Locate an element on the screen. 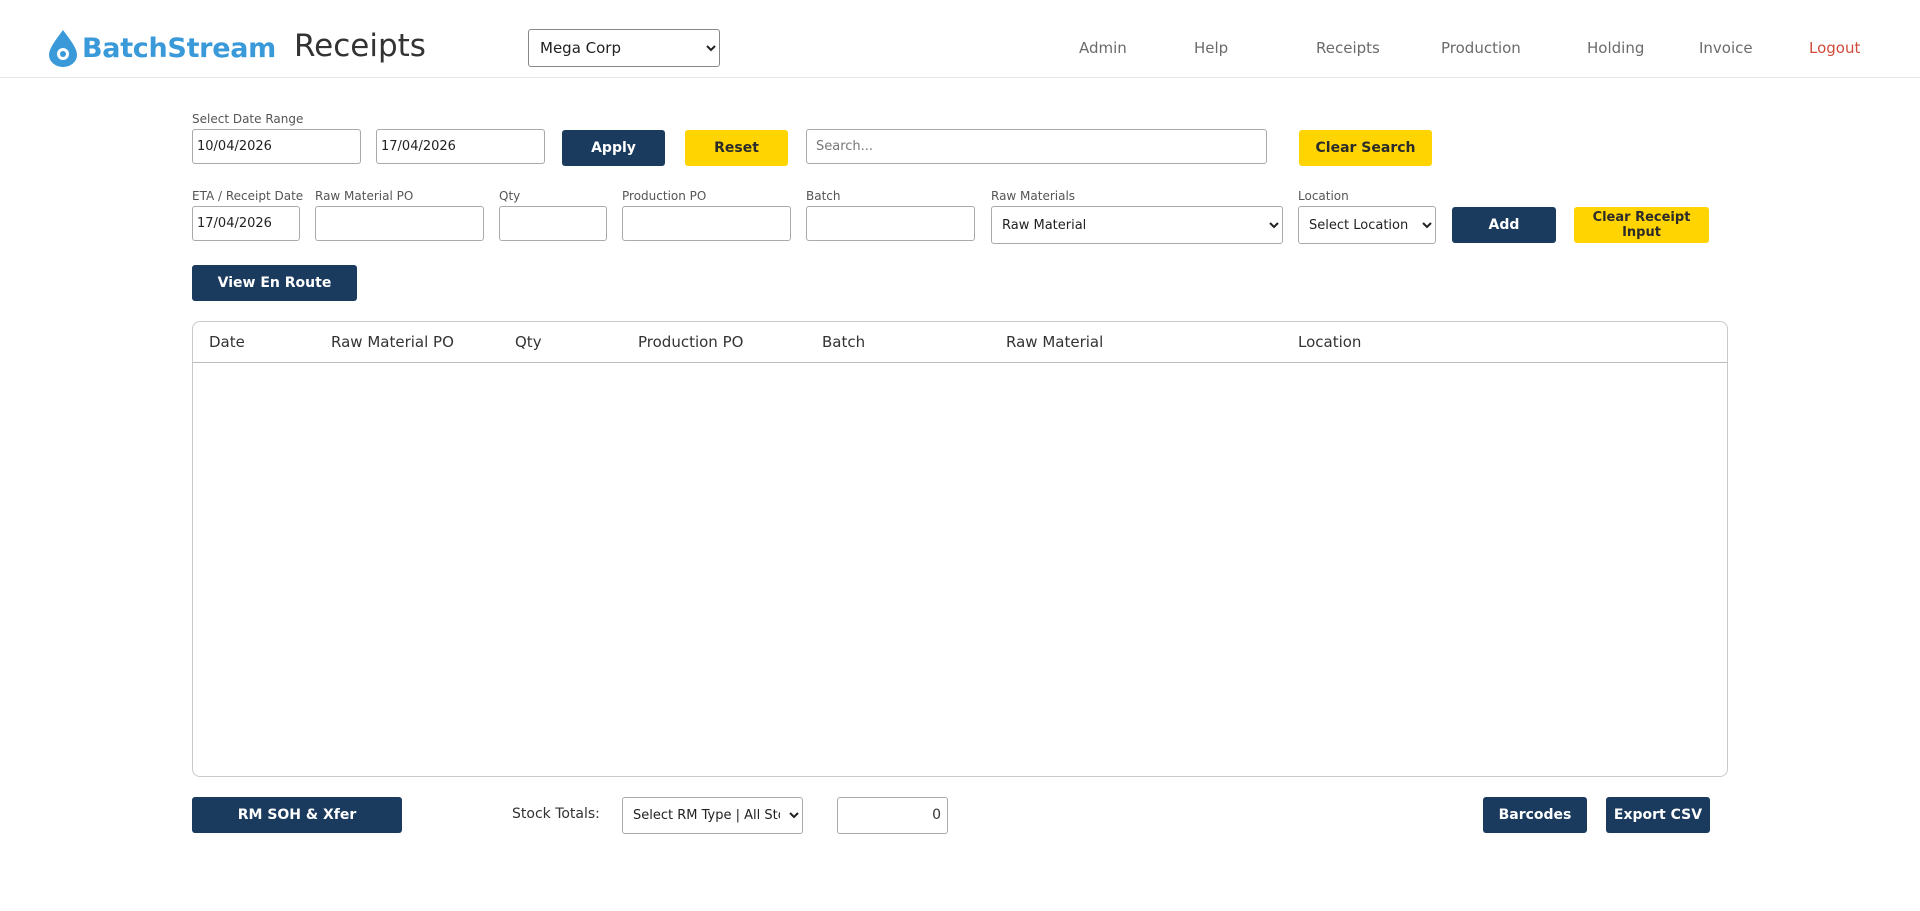 This screenshot has height=911, width=1920. rm-soh-xfer-button: RM SOH & Xfer is located at coordinates (297, 815).